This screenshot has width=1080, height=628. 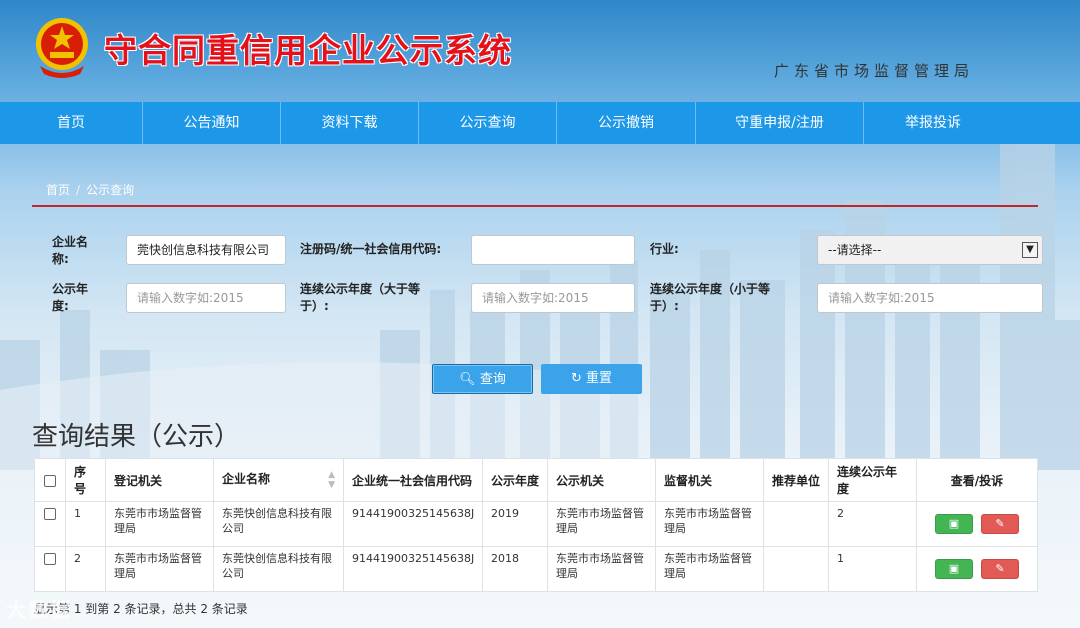 What do you see at coordinates (855, 250) in the screenshot?
I see `industry-select-value: --请选择--` at bounding box center [855, 250].